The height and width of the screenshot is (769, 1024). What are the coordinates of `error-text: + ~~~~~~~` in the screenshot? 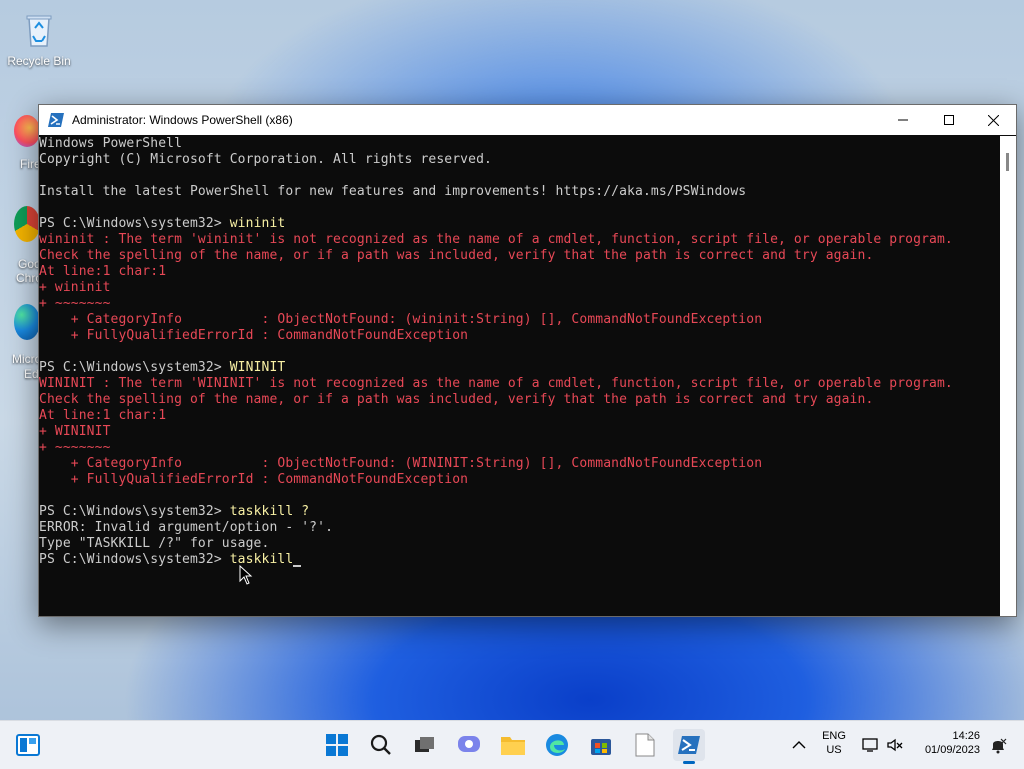 It's located at (75, 303).